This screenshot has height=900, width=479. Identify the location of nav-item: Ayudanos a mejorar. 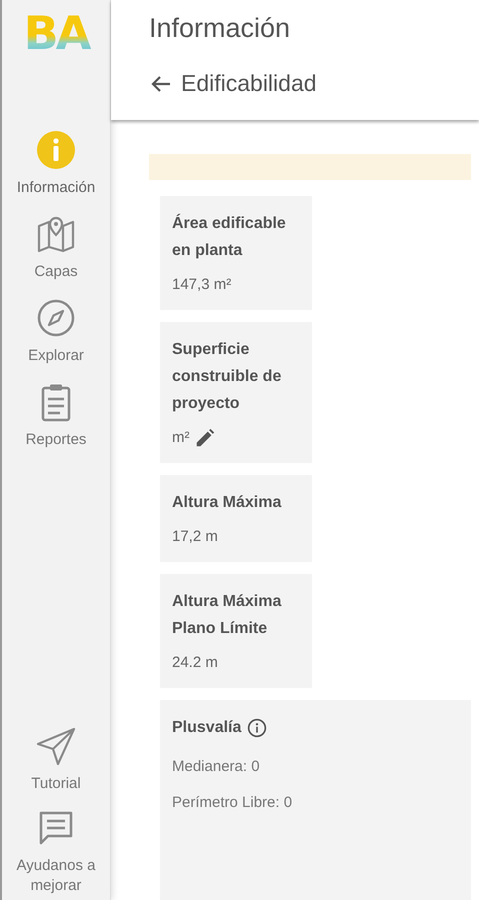
(56, 852).